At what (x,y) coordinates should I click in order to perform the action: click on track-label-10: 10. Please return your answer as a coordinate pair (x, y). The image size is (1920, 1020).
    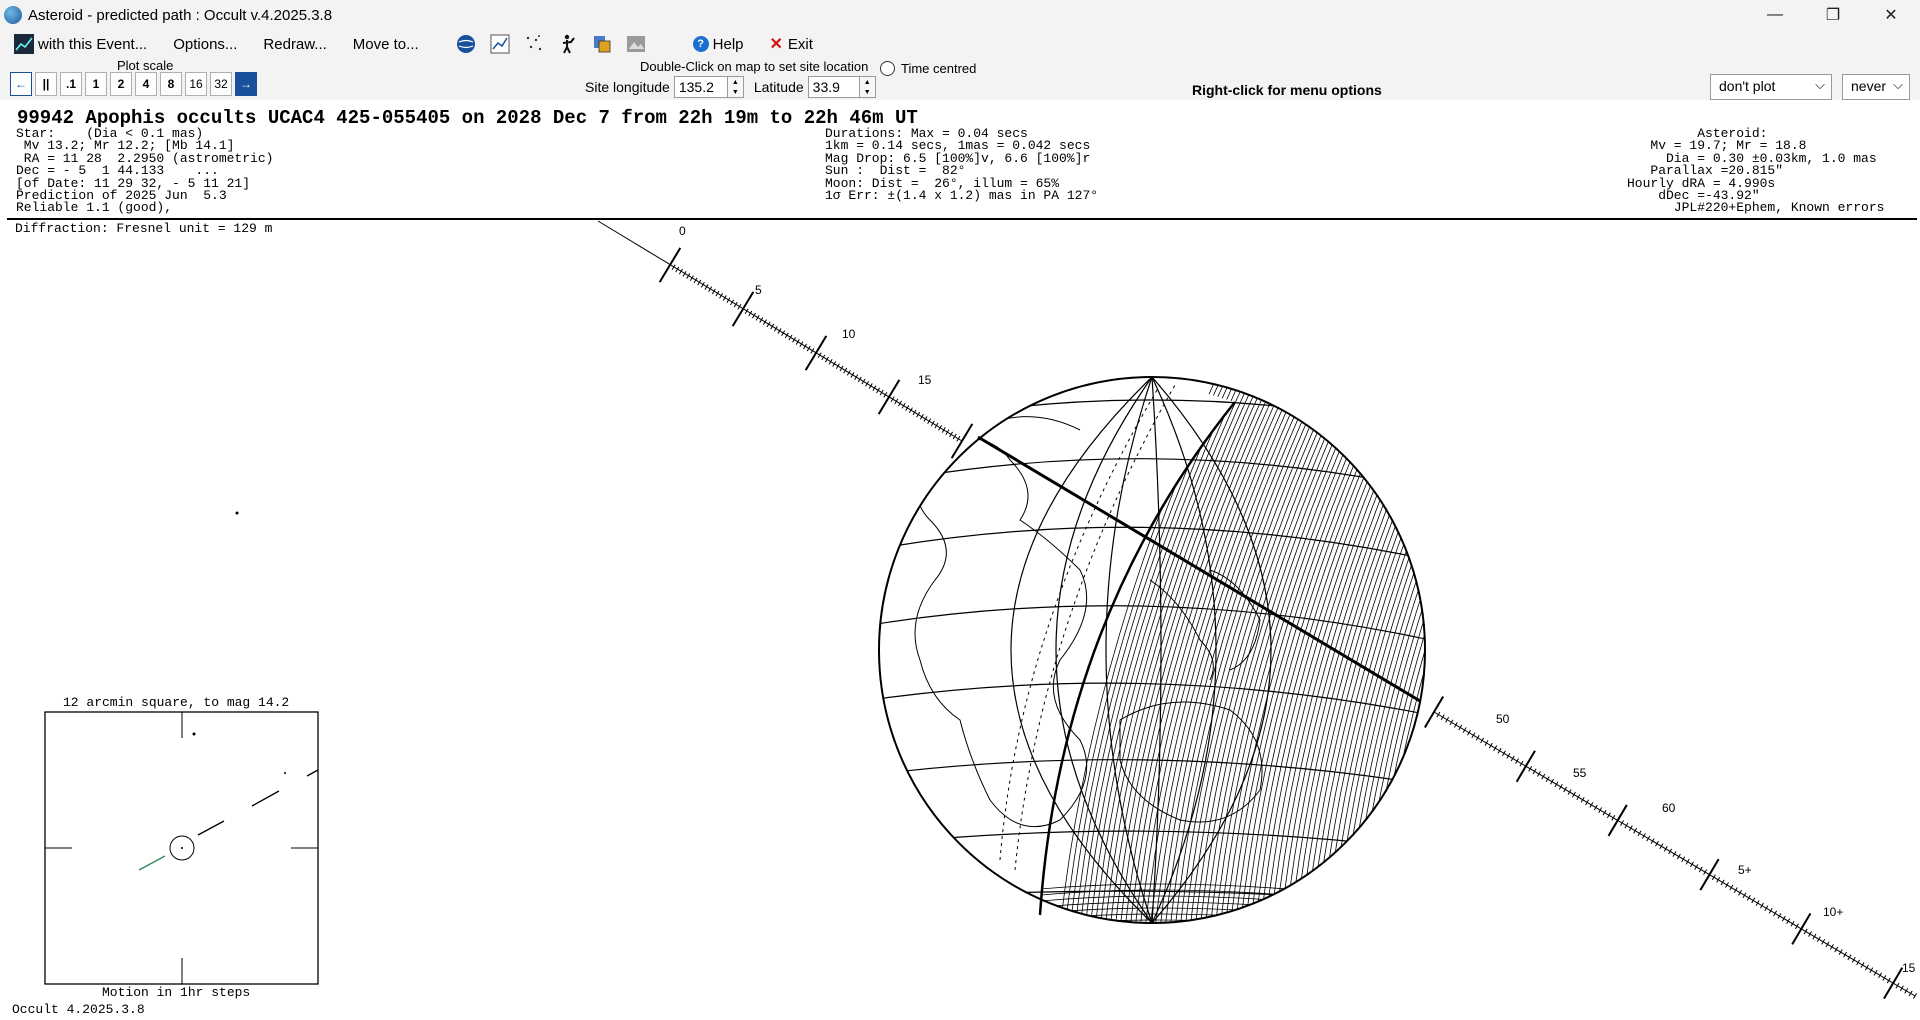
    Looking at the image, I should click on (849, 334).